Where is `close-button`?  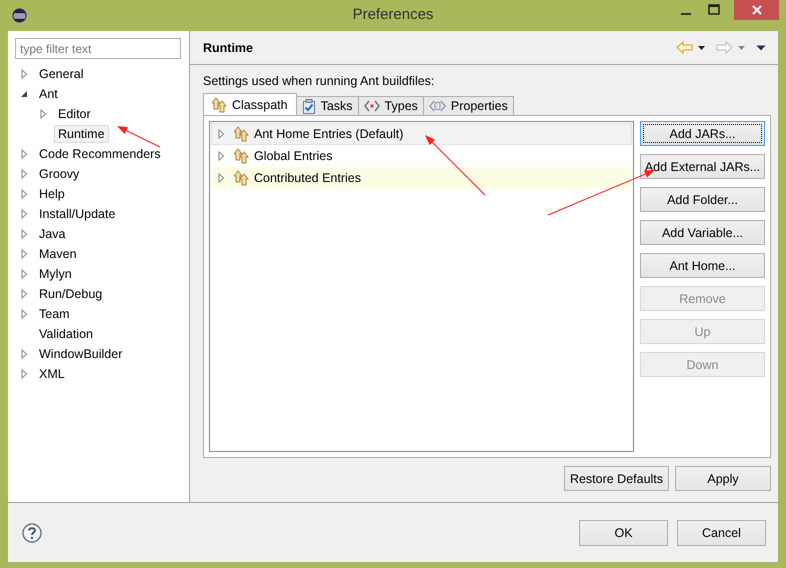
close-button is located at coordinates (756, 10).